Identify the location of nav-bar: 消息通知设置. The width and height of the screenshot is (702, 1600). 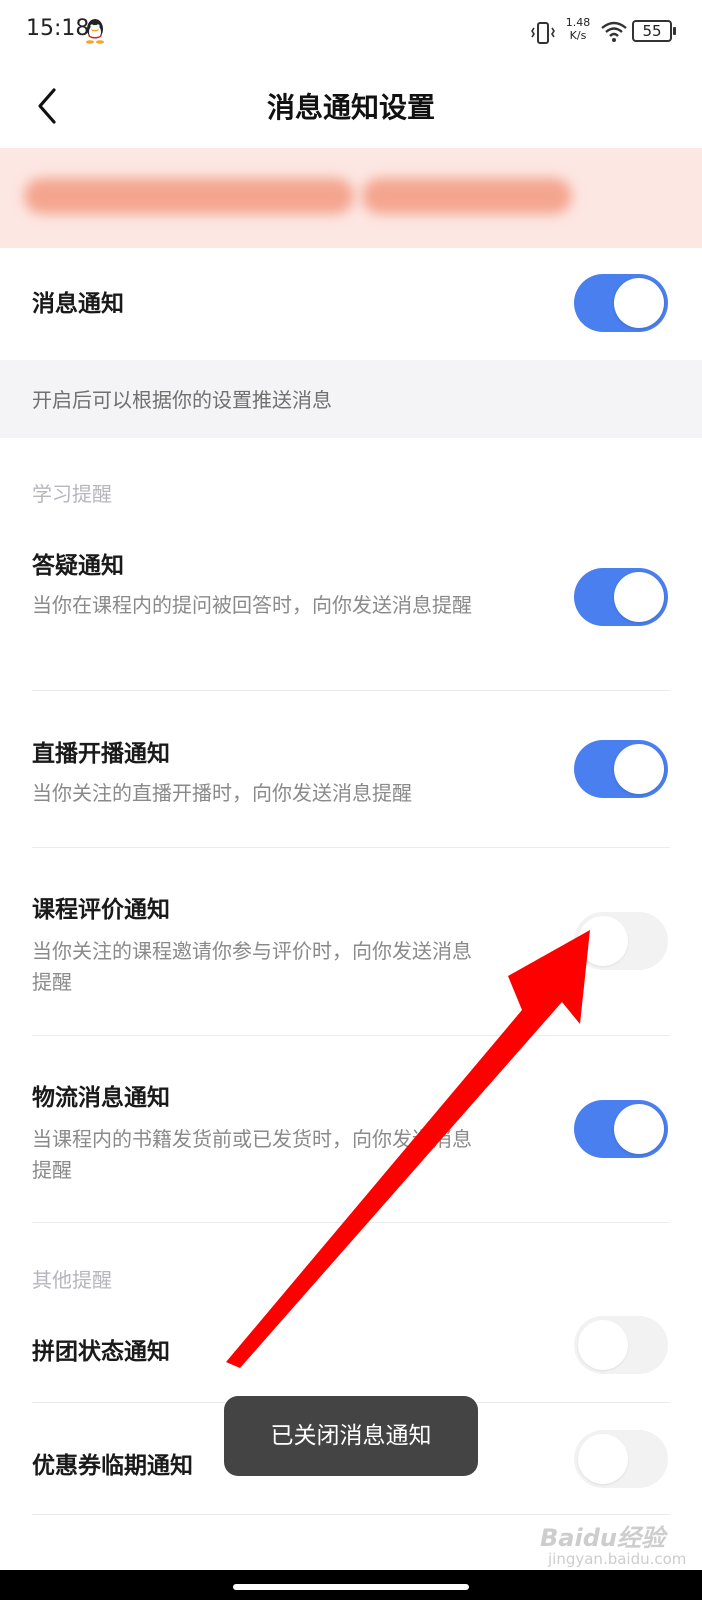
(351, 106).